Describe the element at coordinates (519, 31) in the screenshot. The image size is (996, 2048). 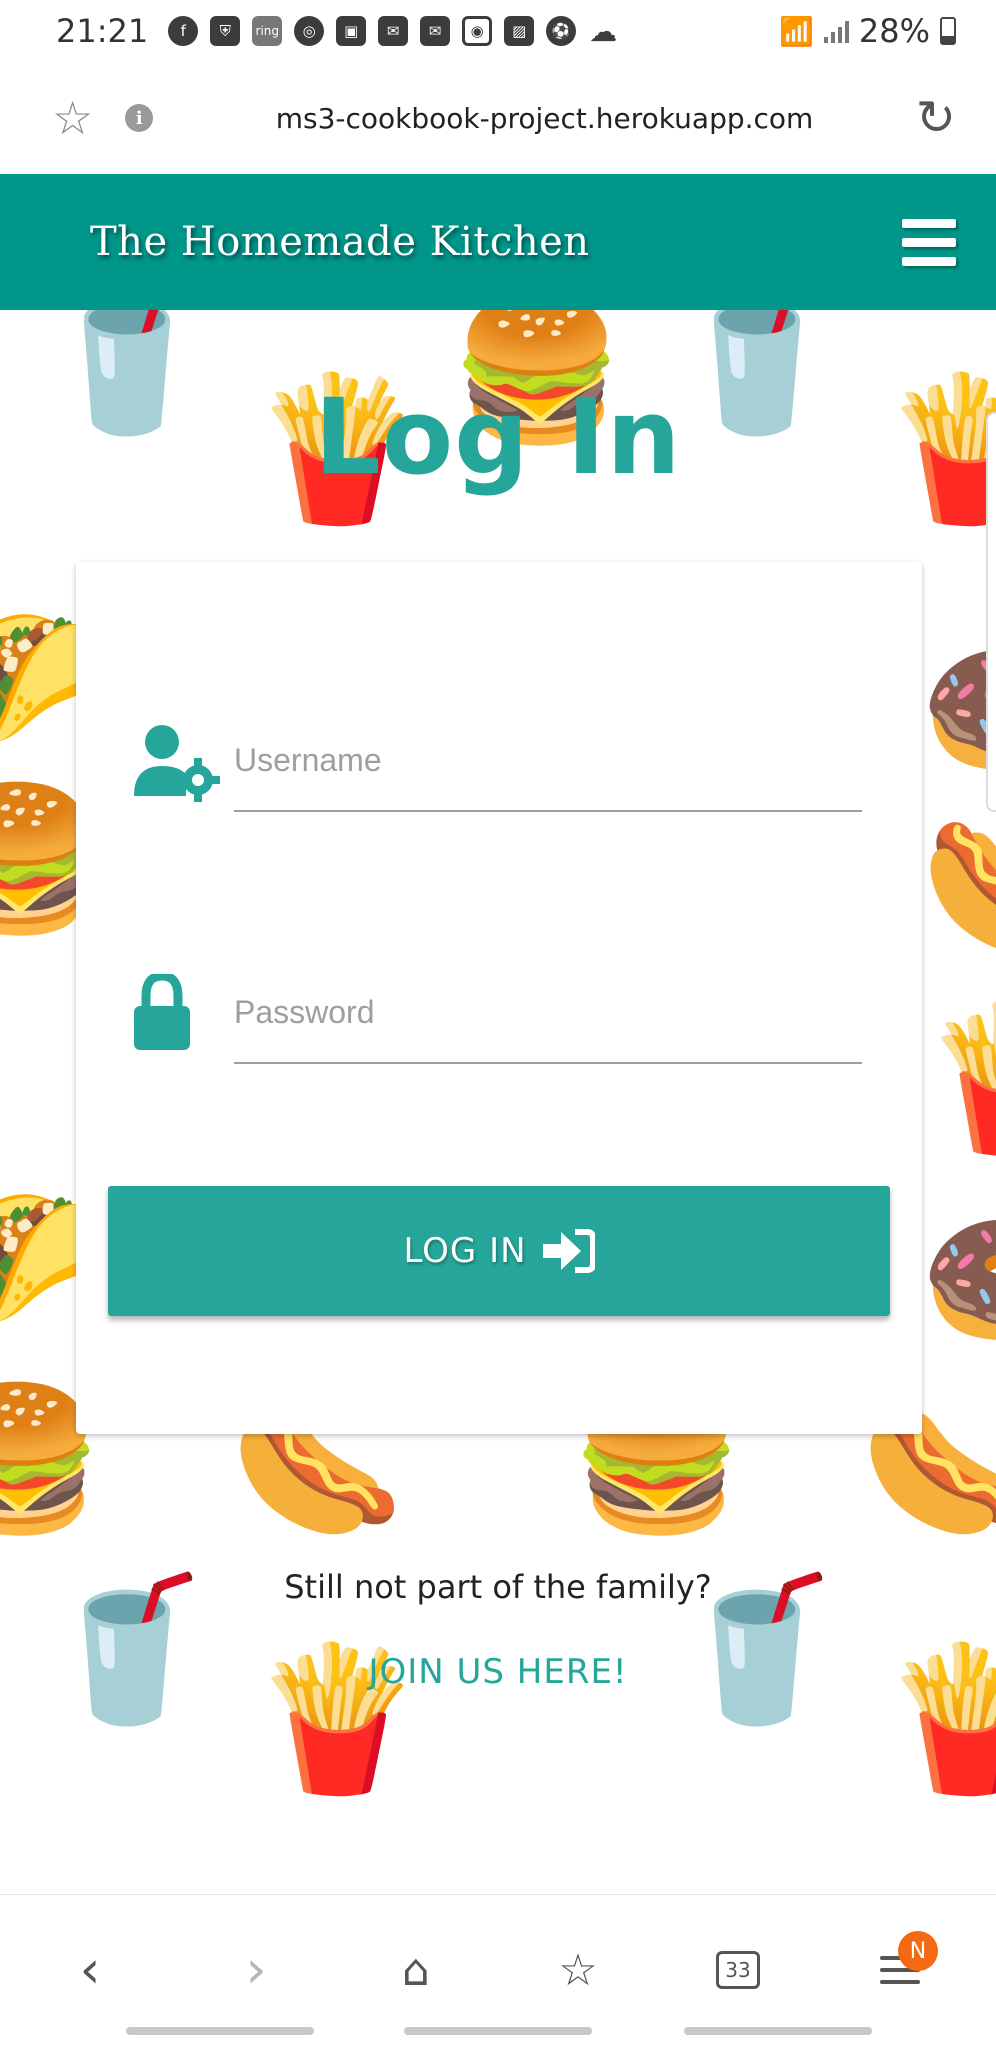
I see `gallery-icon: ▨` at that location.